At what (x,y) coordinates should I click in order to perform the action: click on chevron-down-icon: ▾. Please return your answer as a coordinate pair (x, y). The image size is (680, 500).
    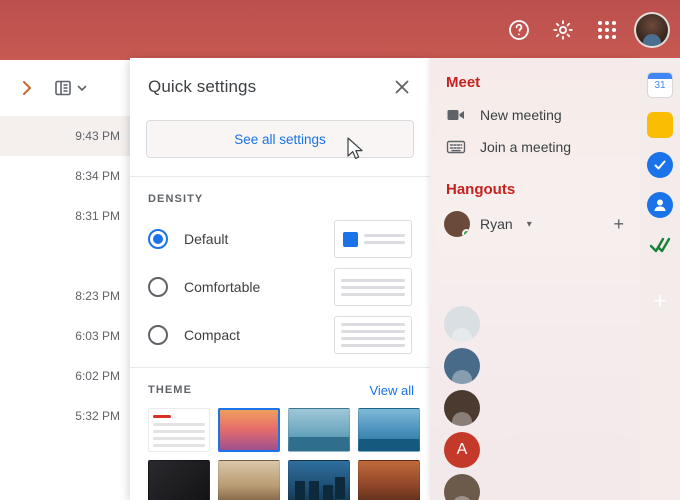
    Looking at the image, I should click on (529, 224).